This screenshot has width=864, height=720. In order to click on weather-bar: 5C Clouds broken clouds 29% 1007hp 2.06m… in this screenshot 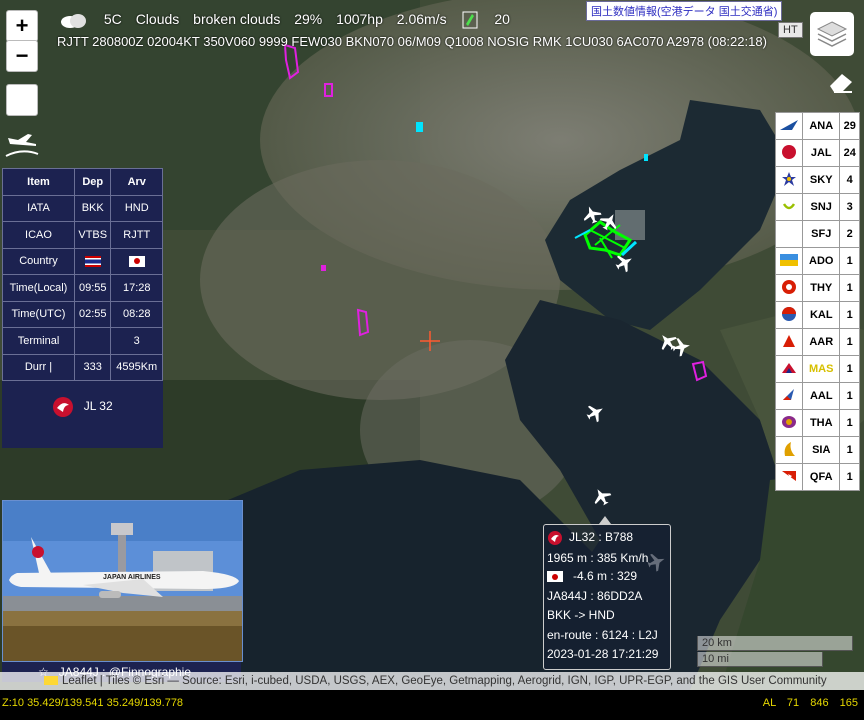, I will do `click(289, 20)`.